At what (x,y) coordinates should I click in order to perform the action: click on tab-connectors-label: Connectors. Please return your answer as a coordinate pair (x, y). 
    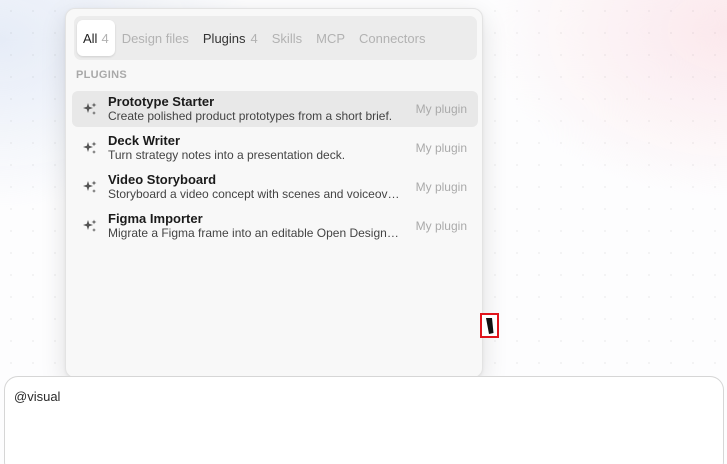
    Looking at the image, I should click on (392, 38).